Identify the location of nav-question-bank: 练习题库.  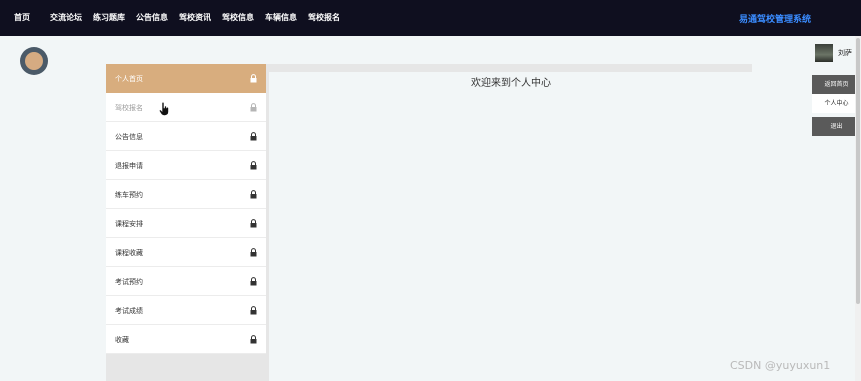
(109, 17).